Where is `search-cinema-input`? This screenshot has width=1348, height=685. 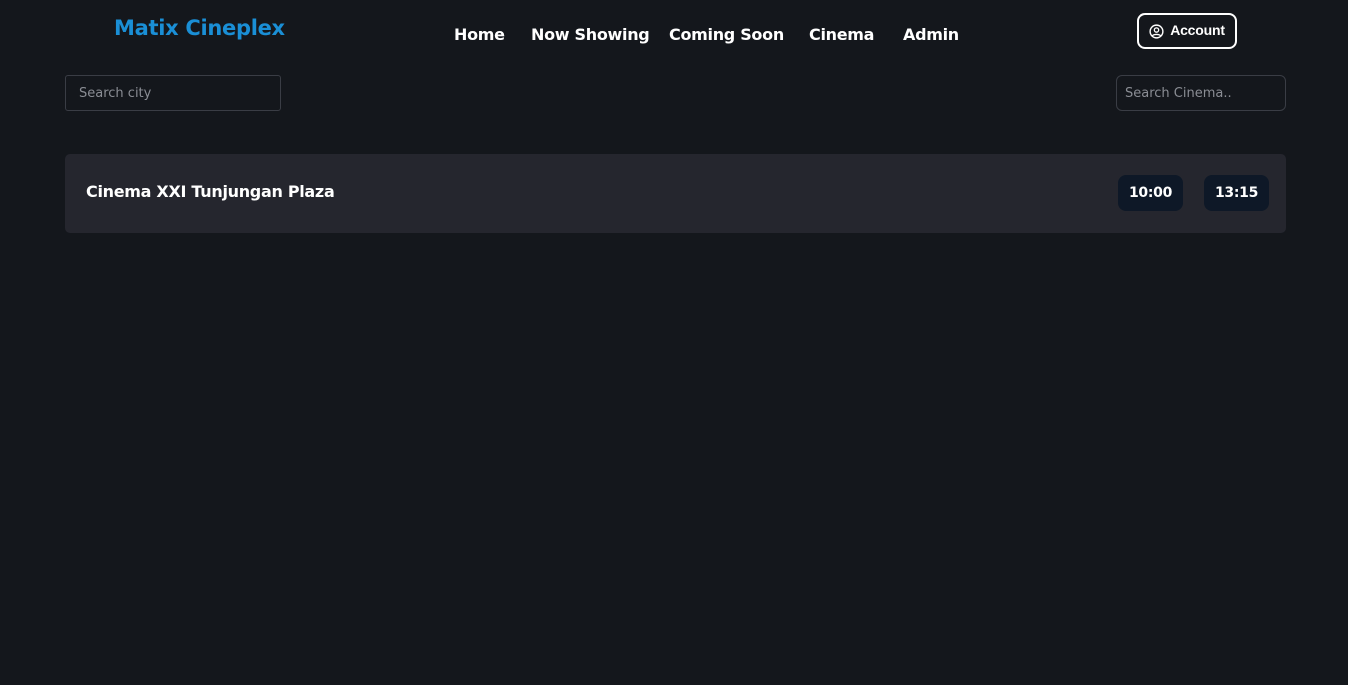 search-cinema-input is located at coordinates (1201, 93).